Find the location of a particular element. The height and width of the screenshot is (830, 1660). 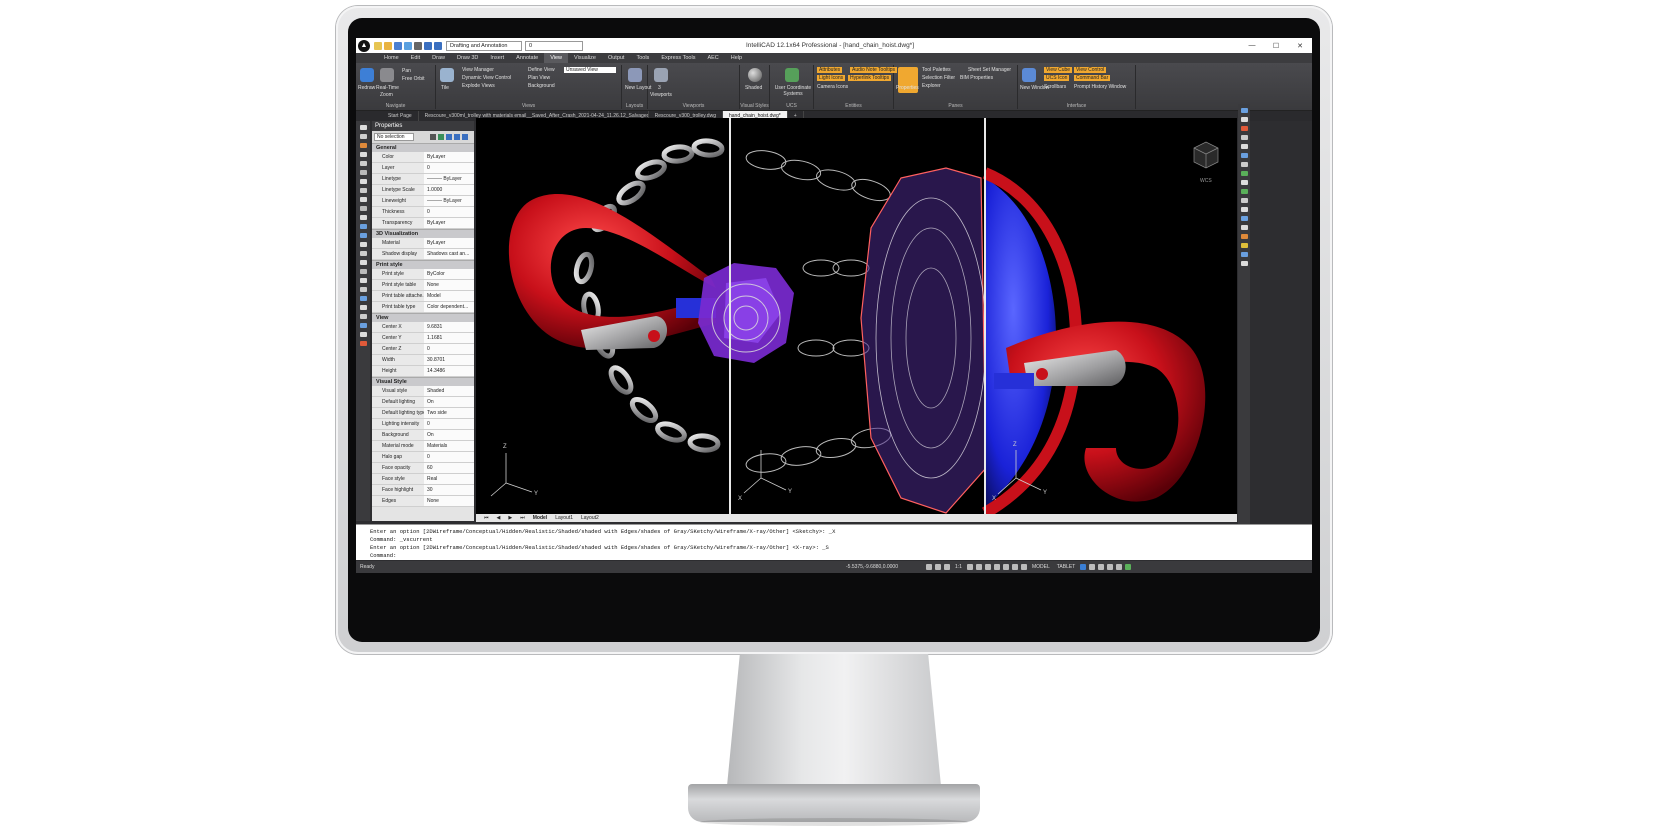

light-icons-toggle: Light Icons is located at coordinates (831, 78).